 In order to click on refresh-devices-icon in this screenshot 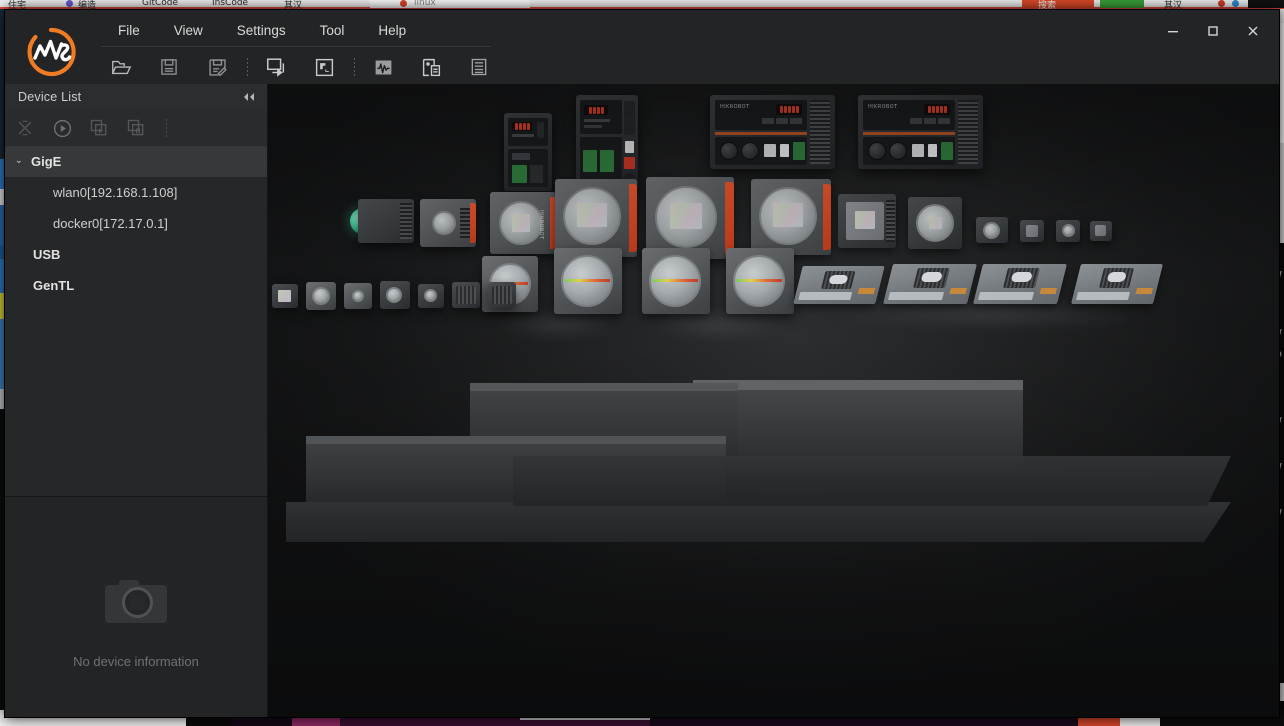, I will do `click(25, 128)`.